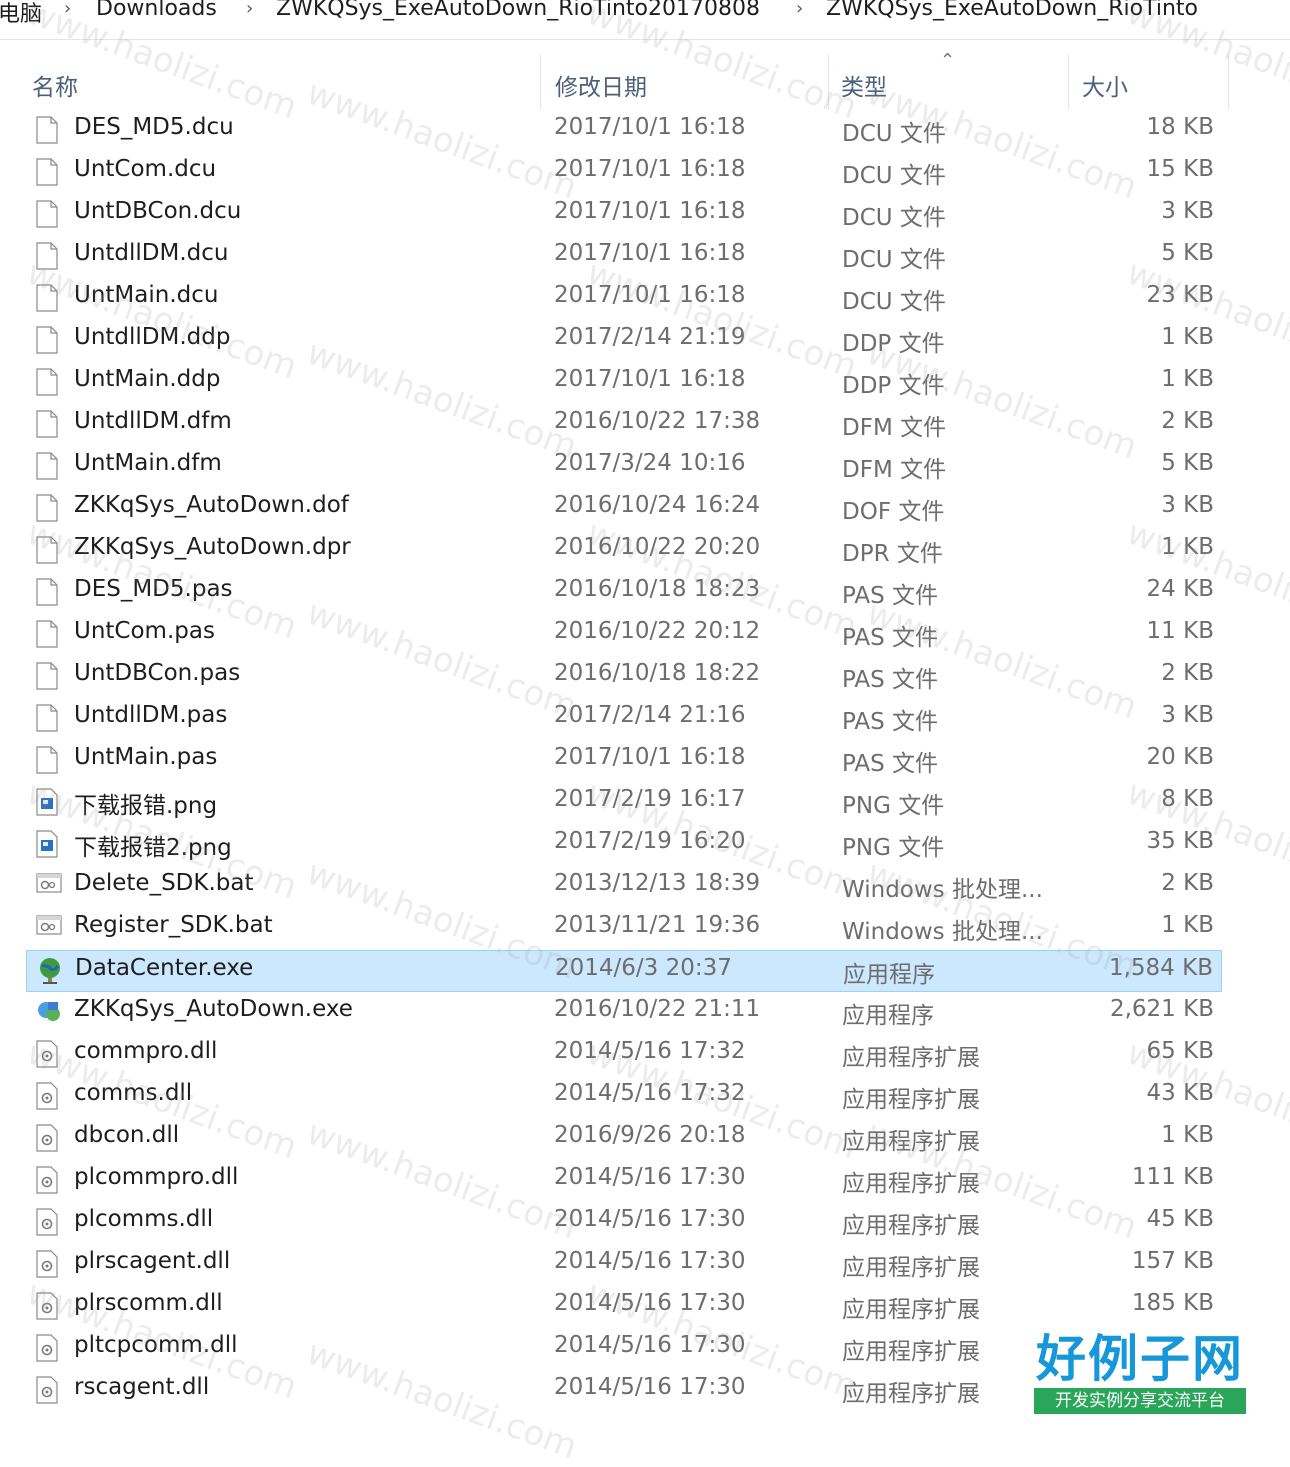 The image size is (1290, 1467). Describe the element at coordinates (48, 971) in the screenshot. I see `globe-app-icon` at that location.